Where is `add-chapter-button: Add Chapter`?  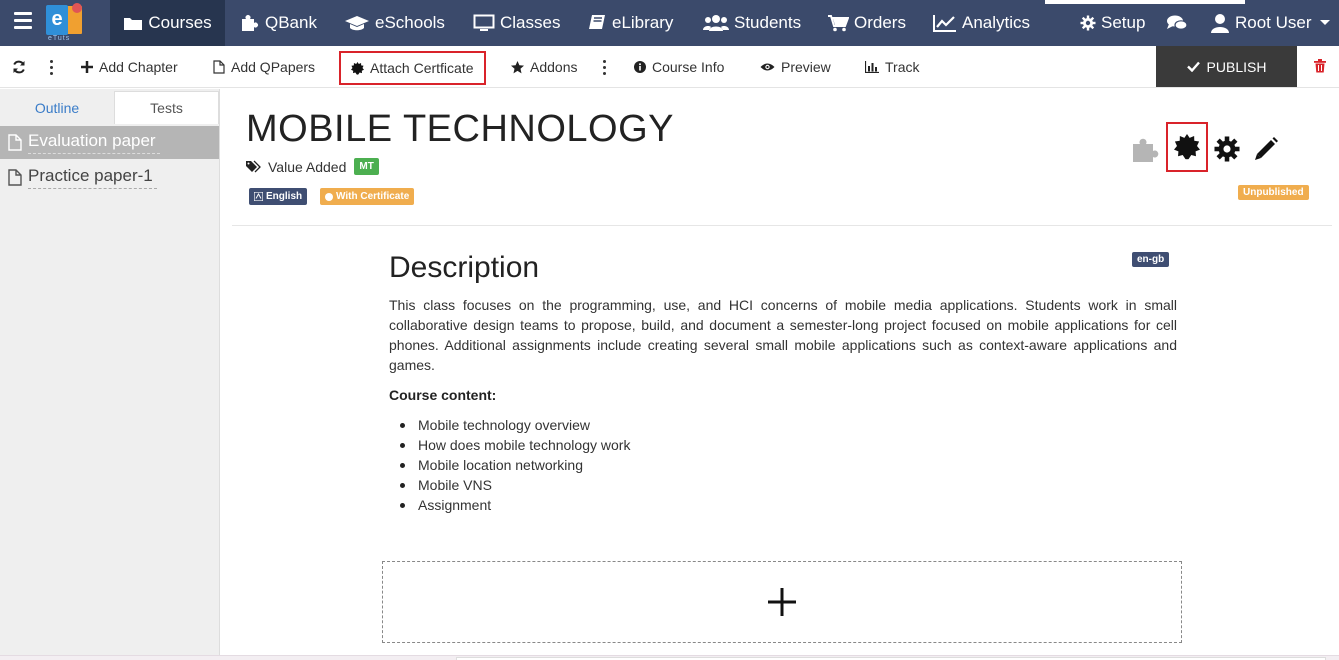 add-chapter-button: Add Chapter is located at coordinates (129, 67).